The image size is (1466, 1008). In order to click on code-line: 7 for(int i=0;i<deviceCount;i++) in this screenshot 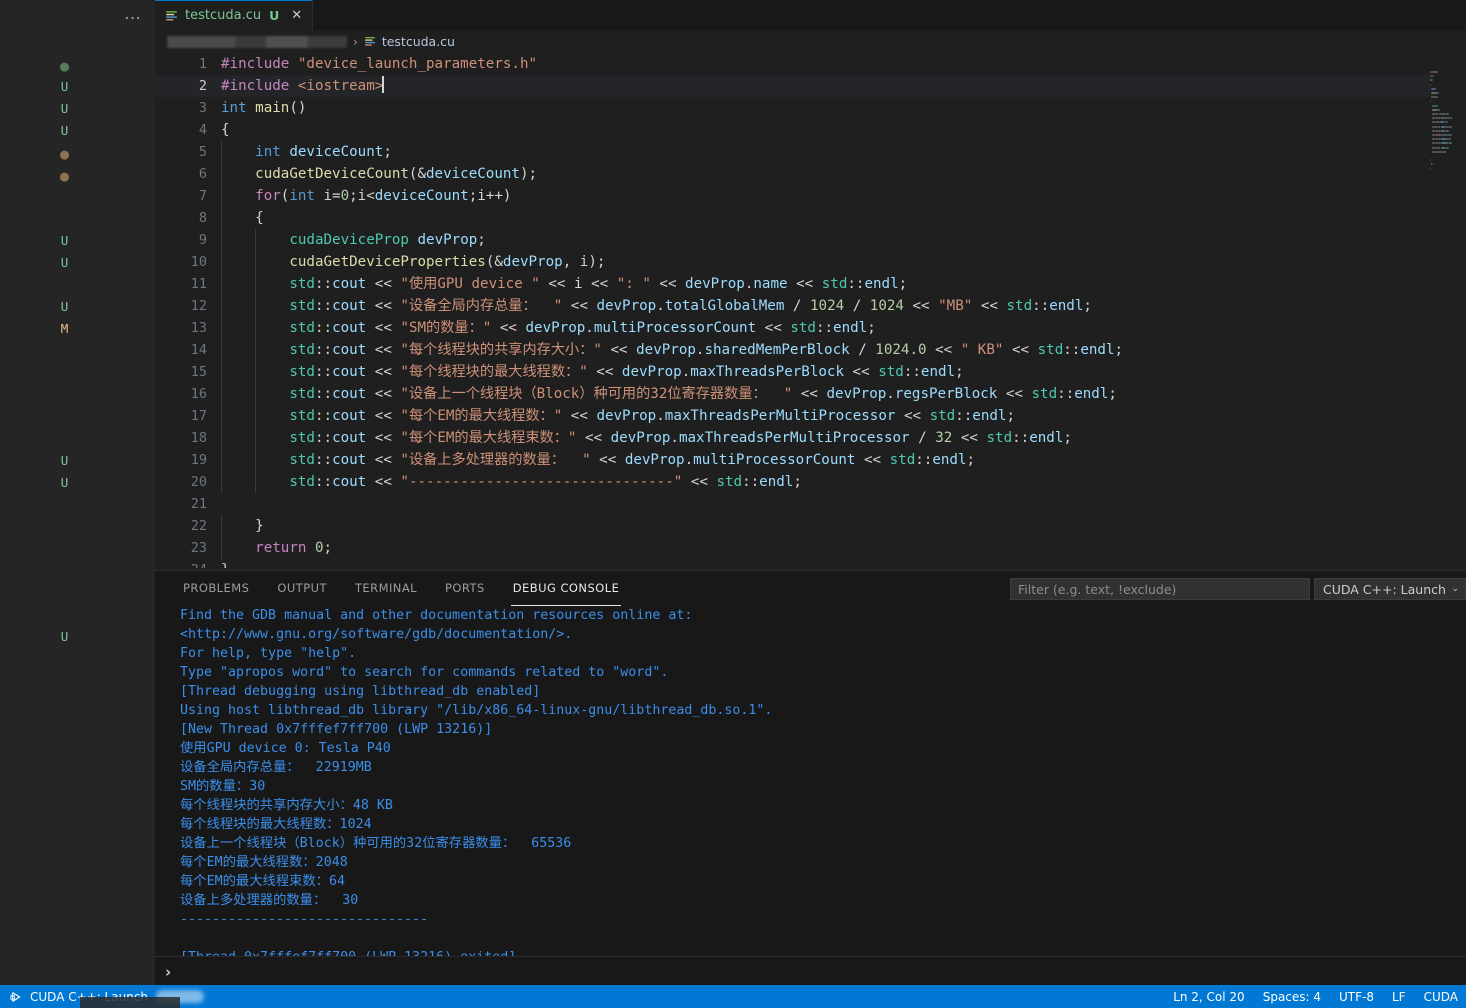, I will do `click(810, 196)`.